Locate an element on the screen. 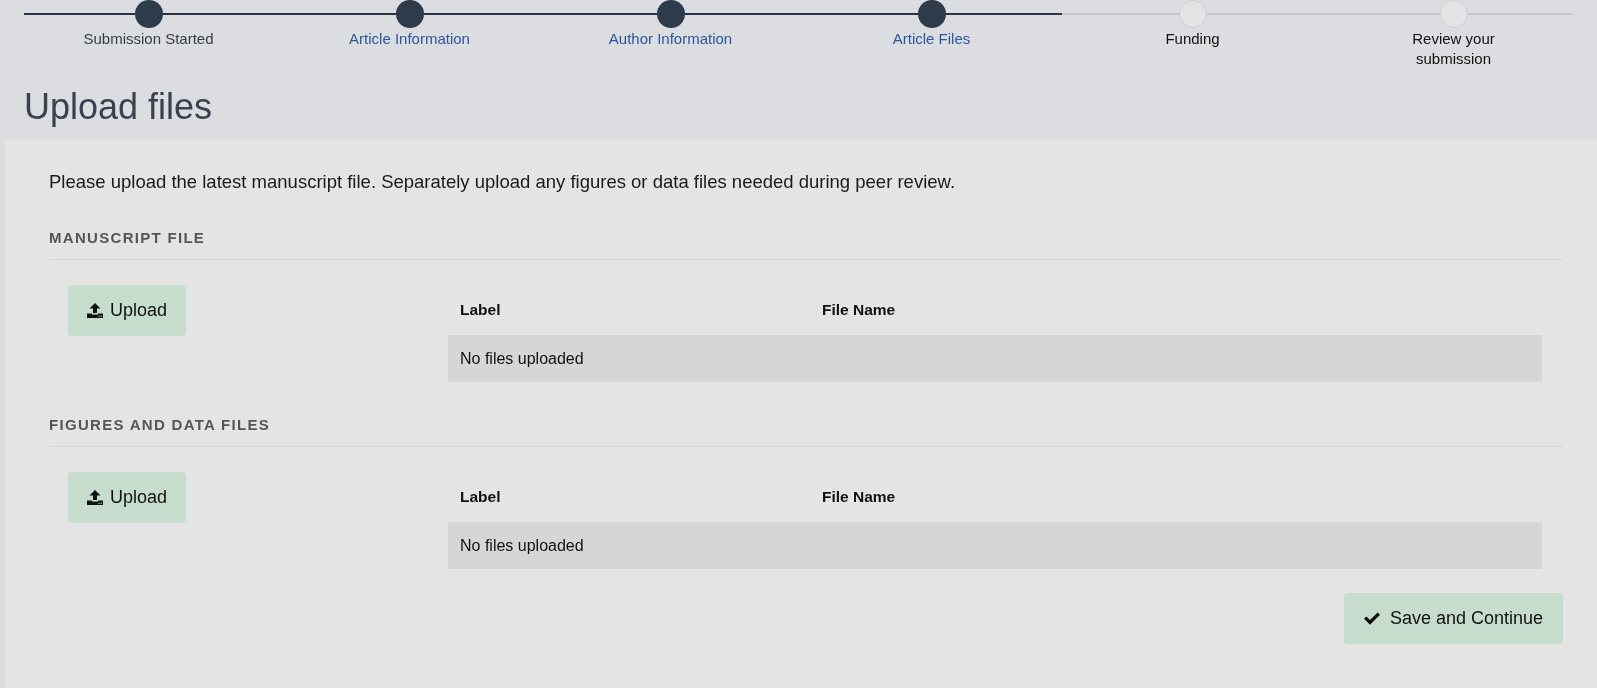 This screenshot has width=1597, height=688. step-label: Funding is located at coordinates (1192, 39).